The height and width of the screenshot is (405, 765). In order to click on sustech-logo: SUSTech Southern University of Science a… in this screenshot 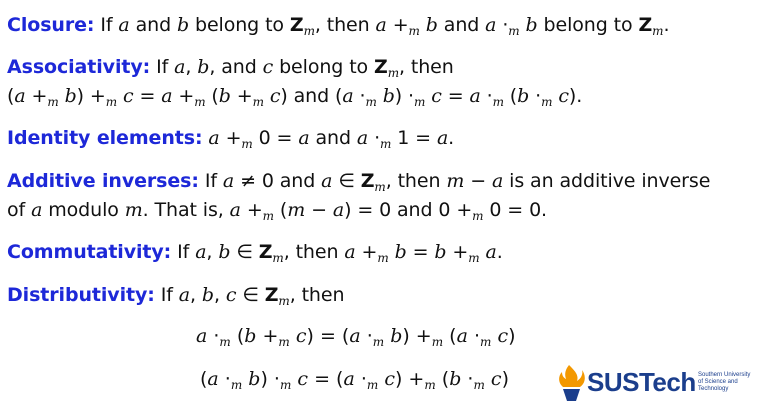, I will do `click(660, 383)`.